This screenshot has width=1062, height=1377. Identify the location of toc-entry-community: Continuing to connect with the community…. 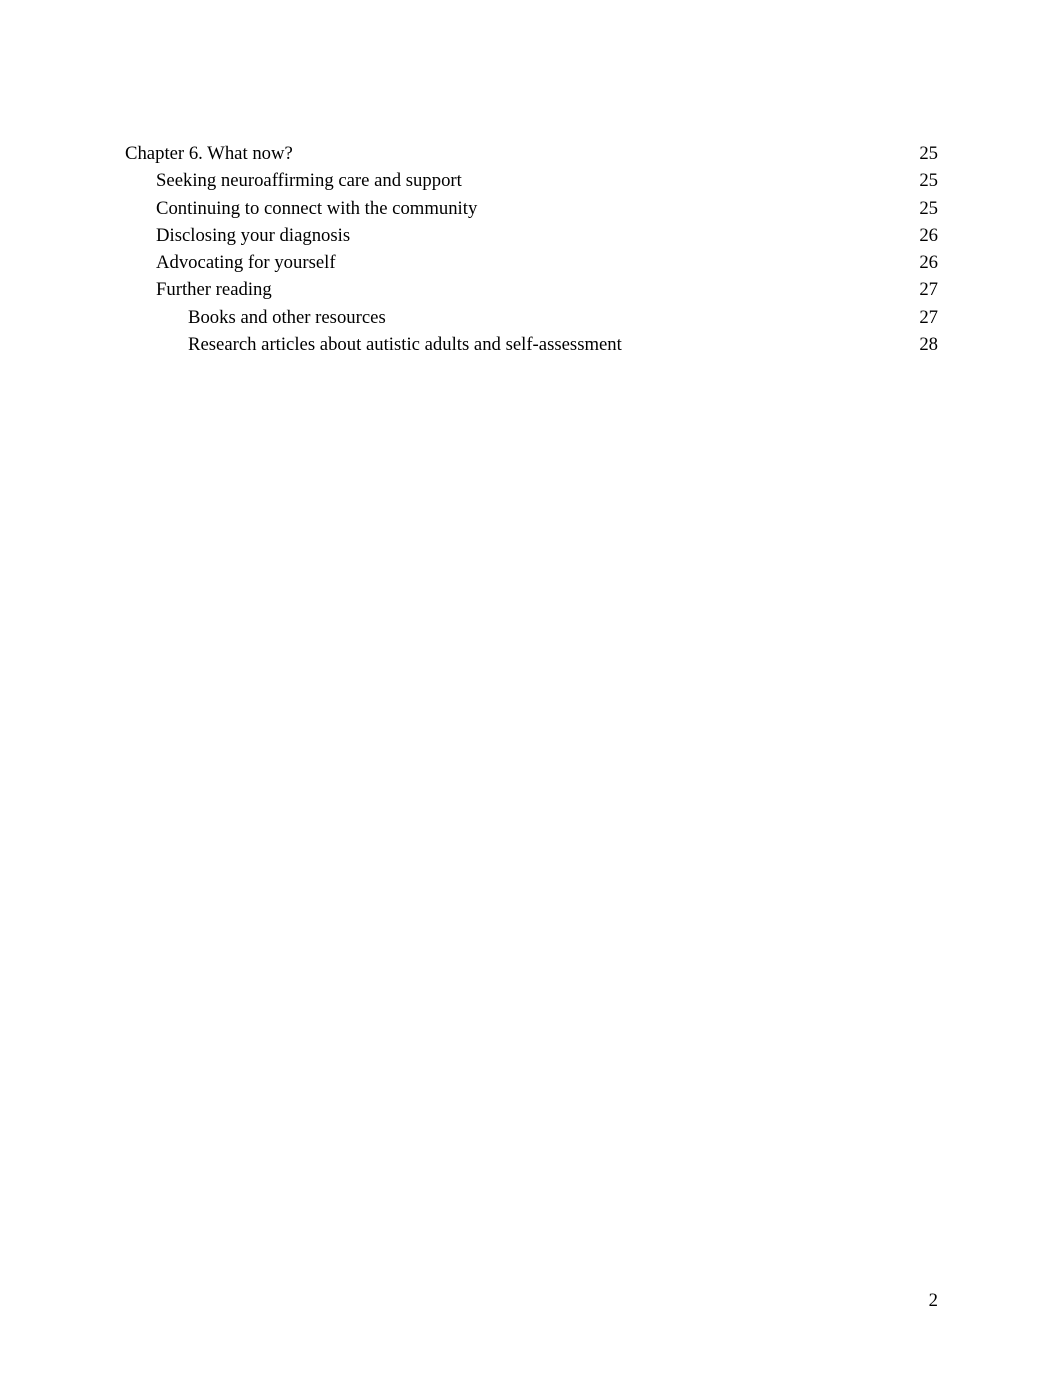
(531, 208).